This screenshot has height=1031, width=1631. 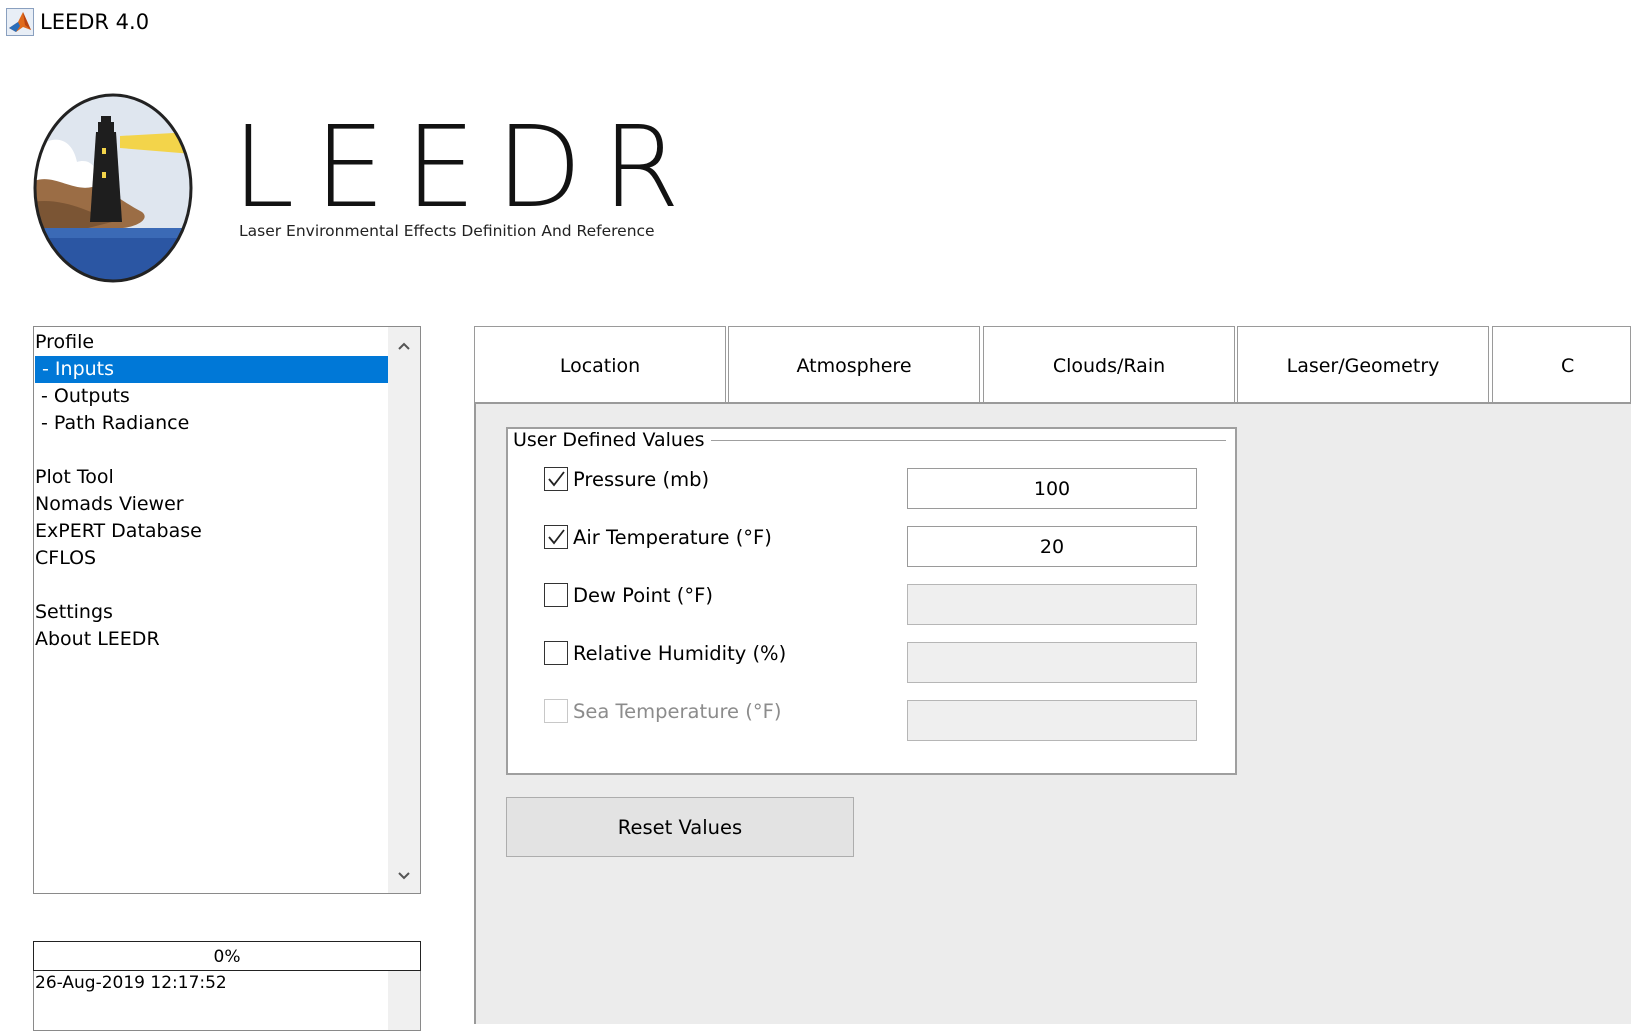 What do you see at coordinates (20, 22) in the screenshot?
I see `matlab-icon` at bounding box center [20, 22].